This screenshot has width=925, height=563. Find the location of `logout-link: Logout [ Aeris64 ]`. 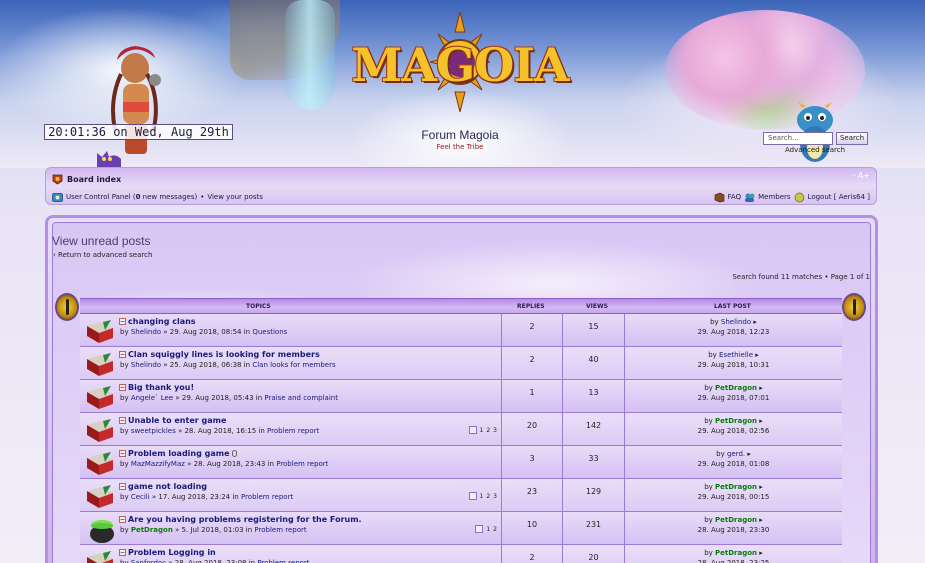

logout-link: Logout [ Aeris64 ] is located at coordinates (839, 197).